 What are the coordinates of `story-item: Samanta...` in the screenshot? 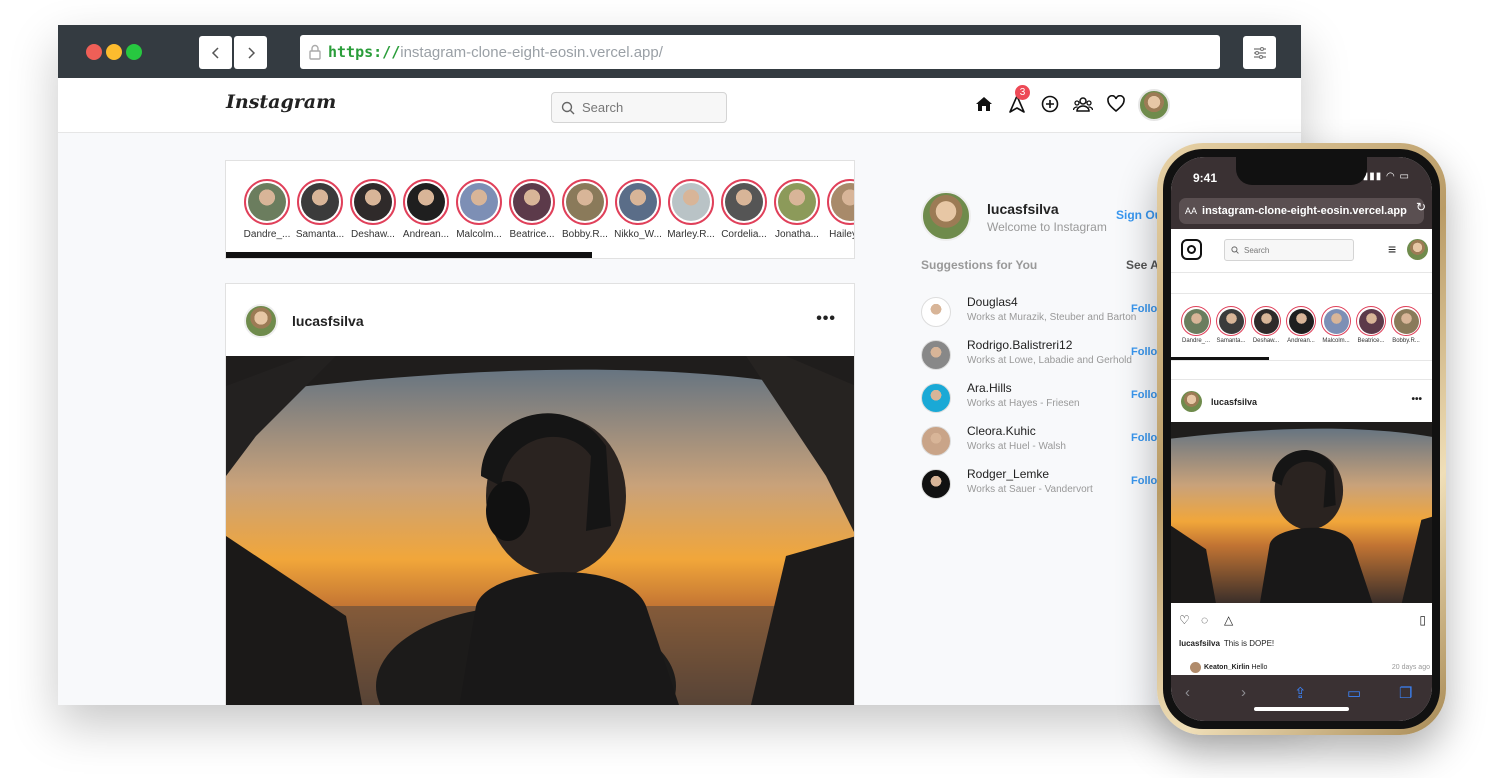 It's located at (320, 209).